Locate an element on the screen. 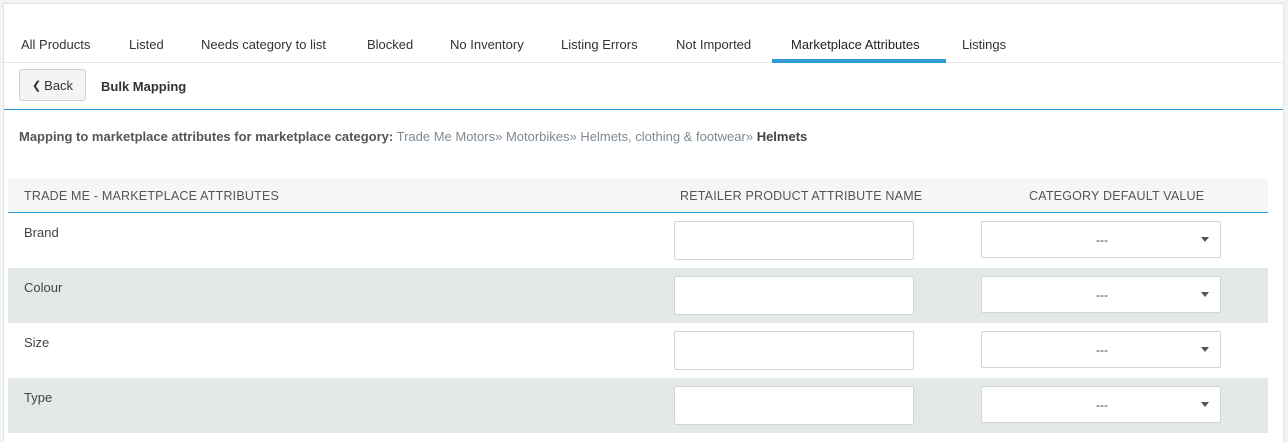 This screenshot has width=1288, height=442. tab-no-inventory: No Inventory is located at coordinates (487, 44).